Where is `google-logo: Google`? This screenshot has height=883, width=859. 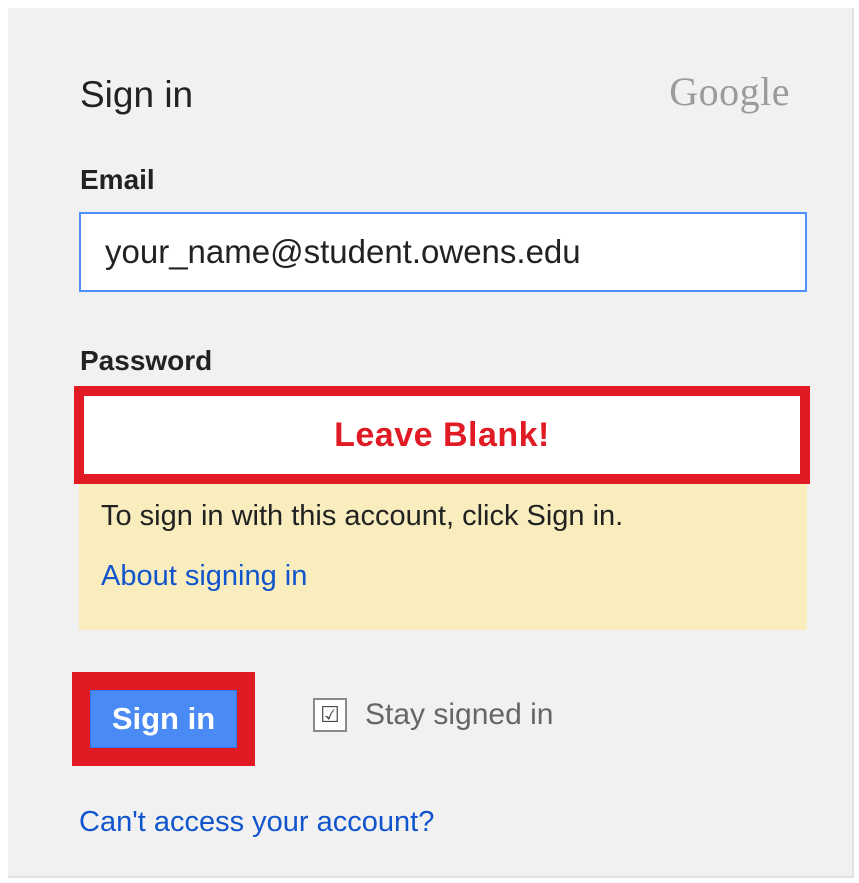
google-logo: Google is located at coordinates (729, 91).